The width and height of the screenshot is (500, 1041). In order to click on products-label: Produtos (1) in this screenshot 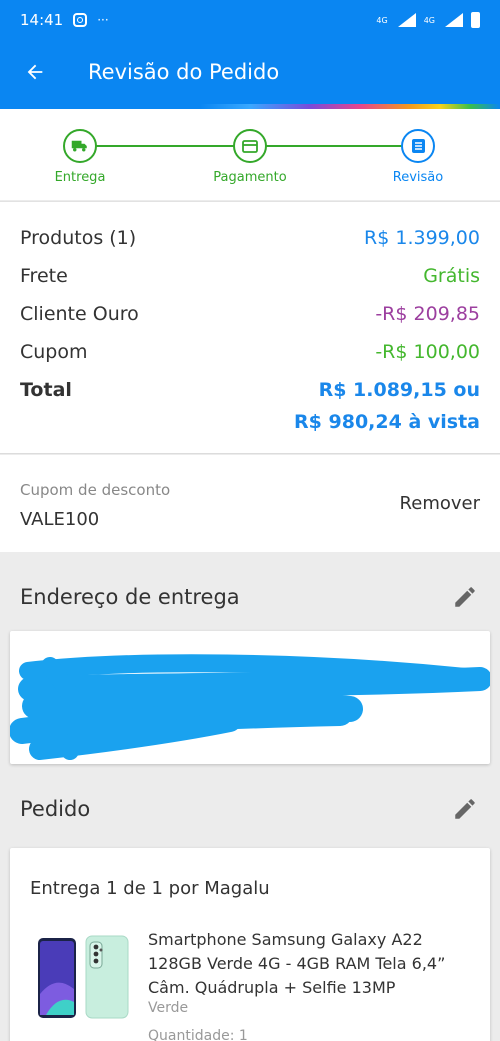, I will do `click(78, 238)`.